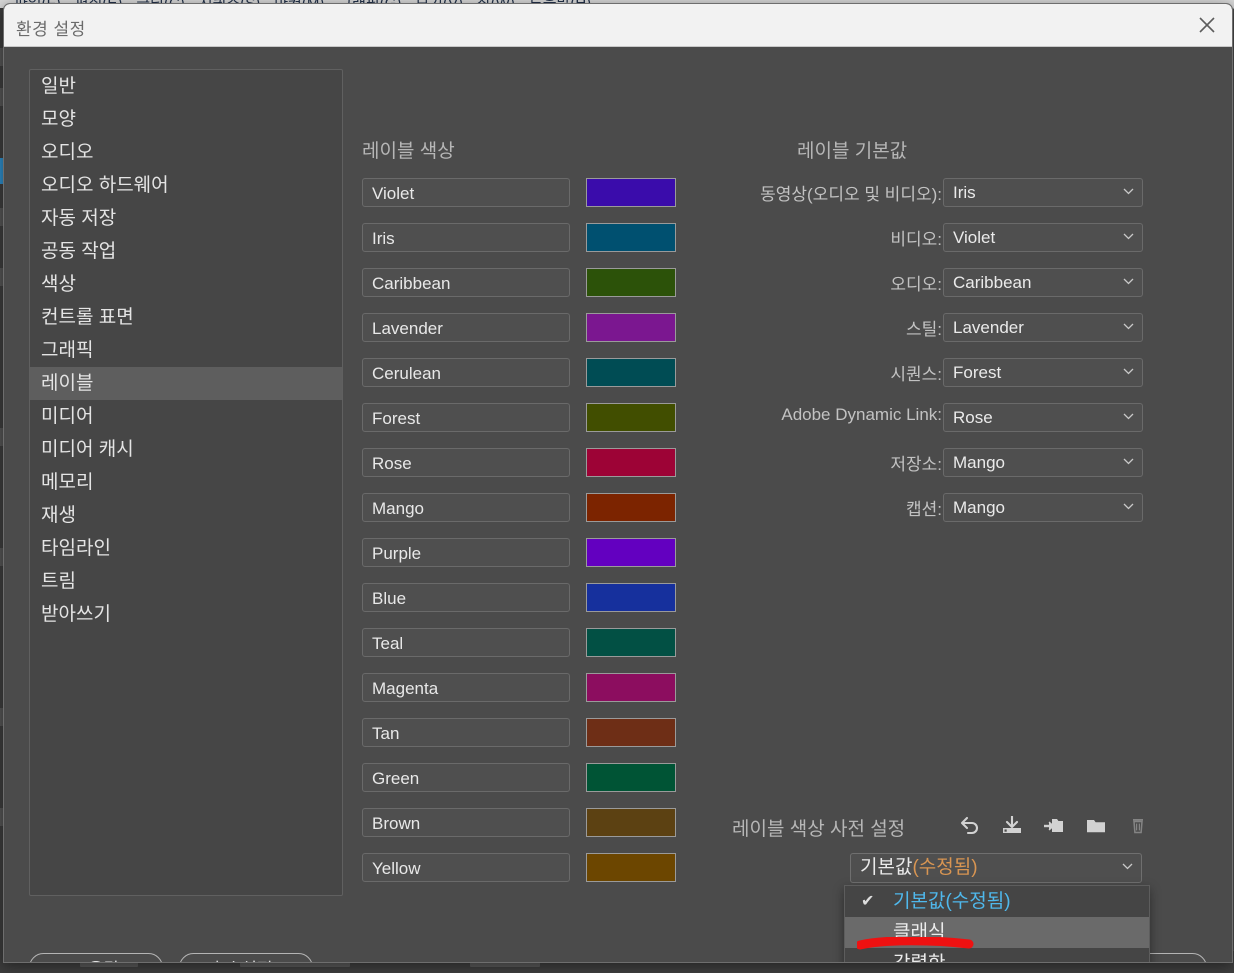  Describe the element at coordinates (186, 449) in the screenshot. I see `sidebar-item-11: 미디어 캐시` at that location.